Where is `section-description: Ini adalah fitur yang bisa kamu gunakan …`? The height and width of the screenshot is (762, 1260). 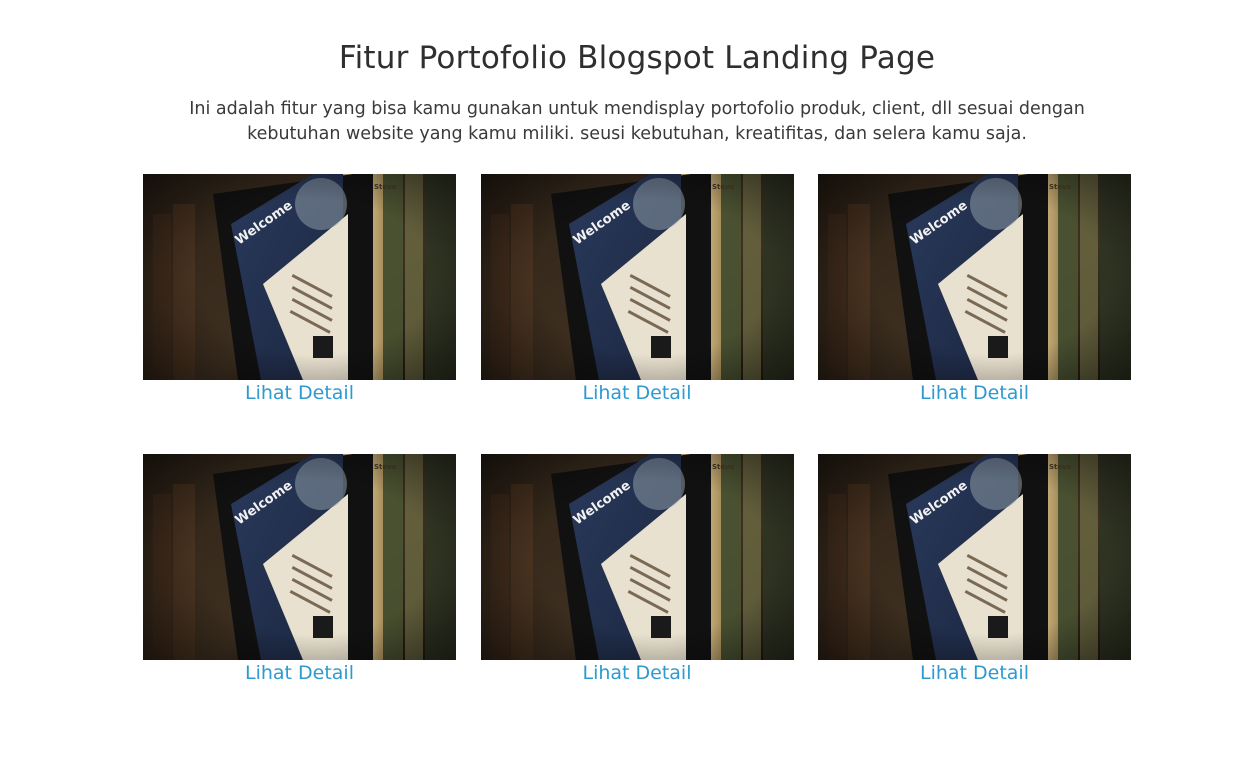
section-description: Ini adalah fitur yang bisa kamu gunakan … is located at coordinates (637, 121).